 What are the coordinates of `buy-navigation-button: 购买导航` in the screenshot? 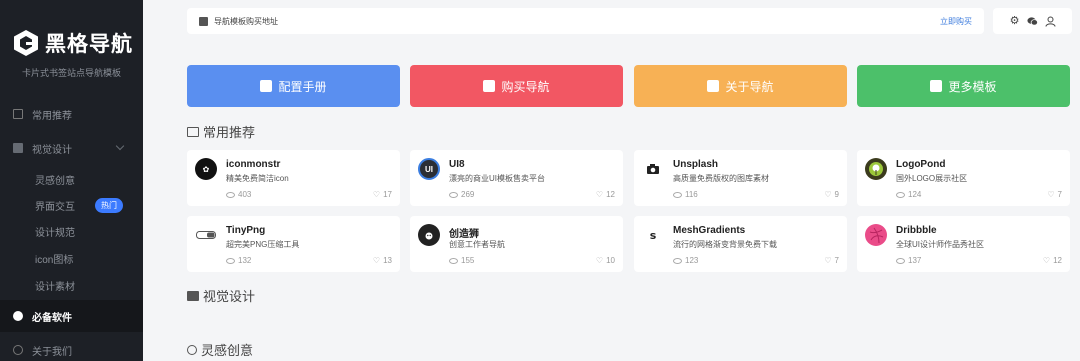 It's located at (516, 86).